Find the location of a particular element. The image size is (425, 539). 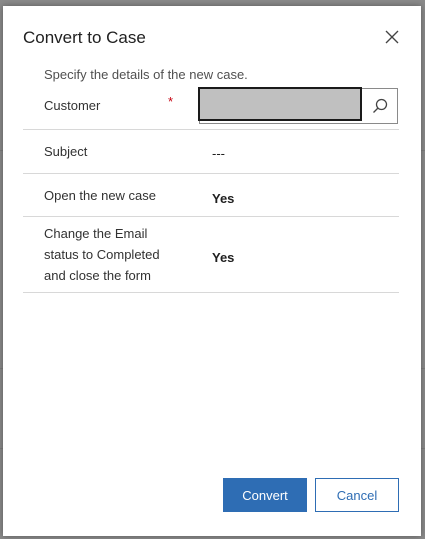

subject-value: --- is located at coordinates (218, 153).